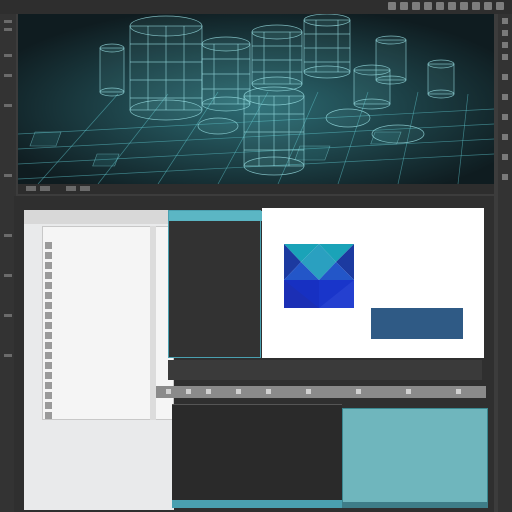 Image resolution: width=512 pixels, height=512 pixels. I want to click on terminal-toolbar, so click(321, 392).